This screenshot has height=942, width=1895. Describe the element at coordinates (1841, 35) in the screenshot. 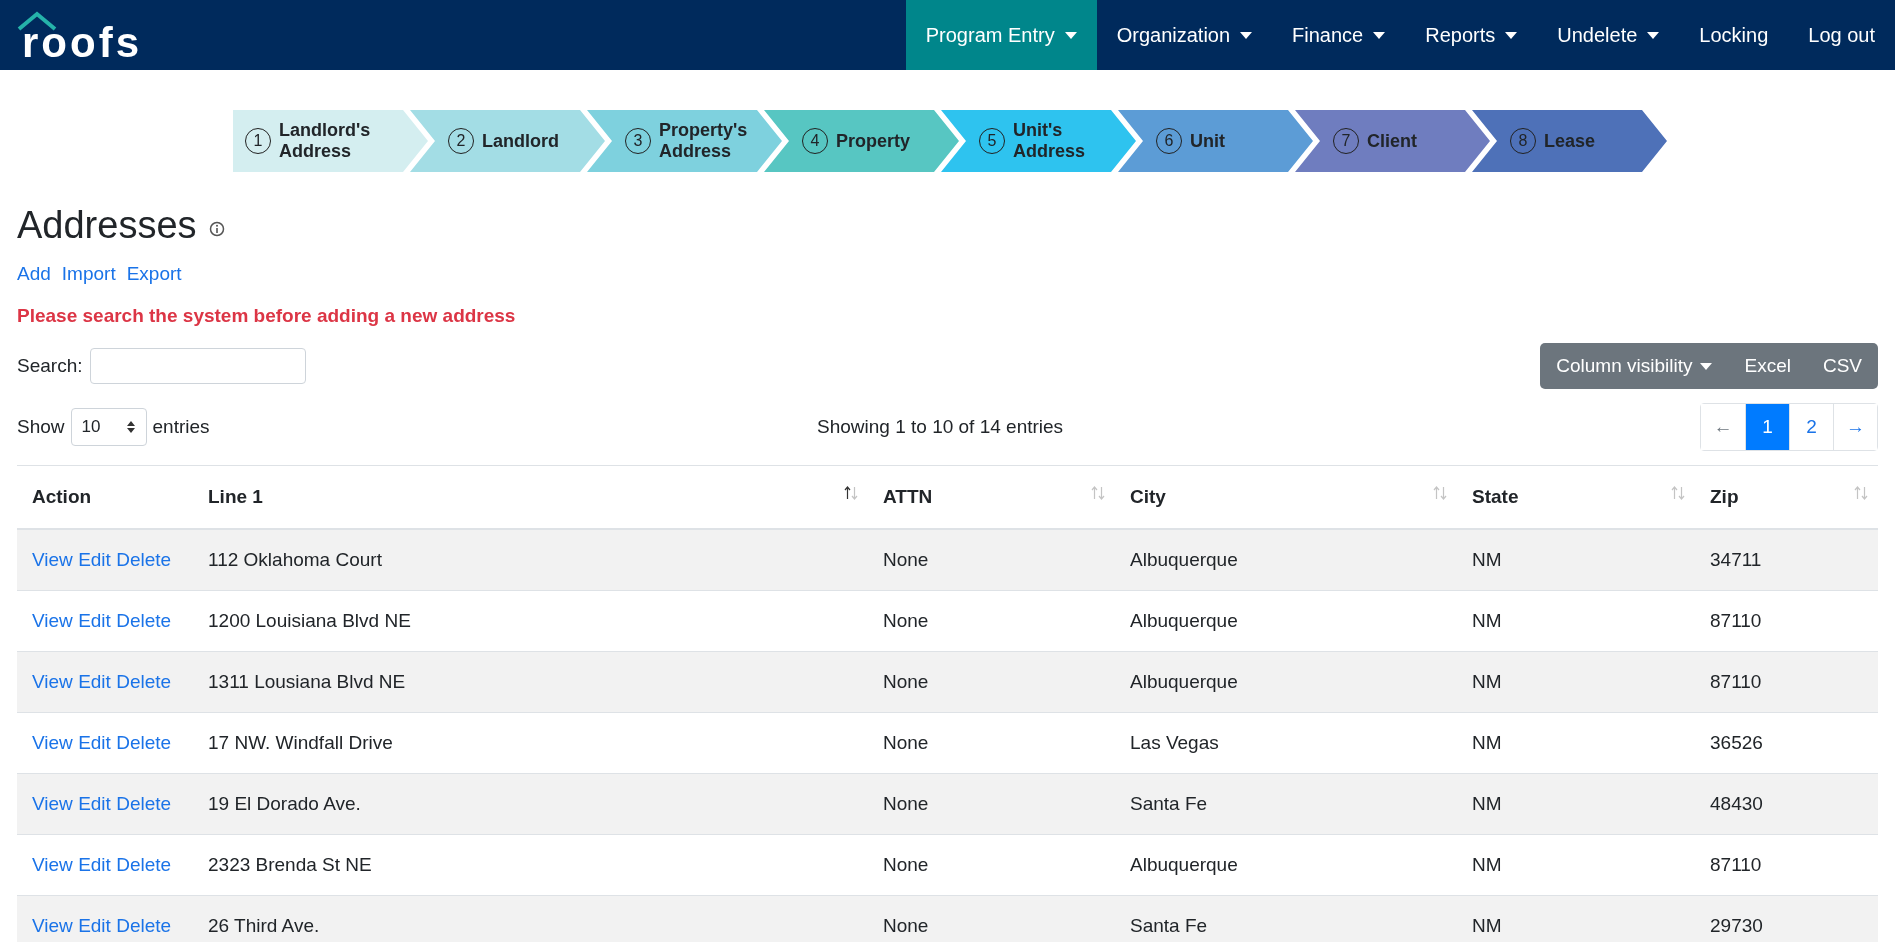

I see `nav-menu-item: Log out` at that location.